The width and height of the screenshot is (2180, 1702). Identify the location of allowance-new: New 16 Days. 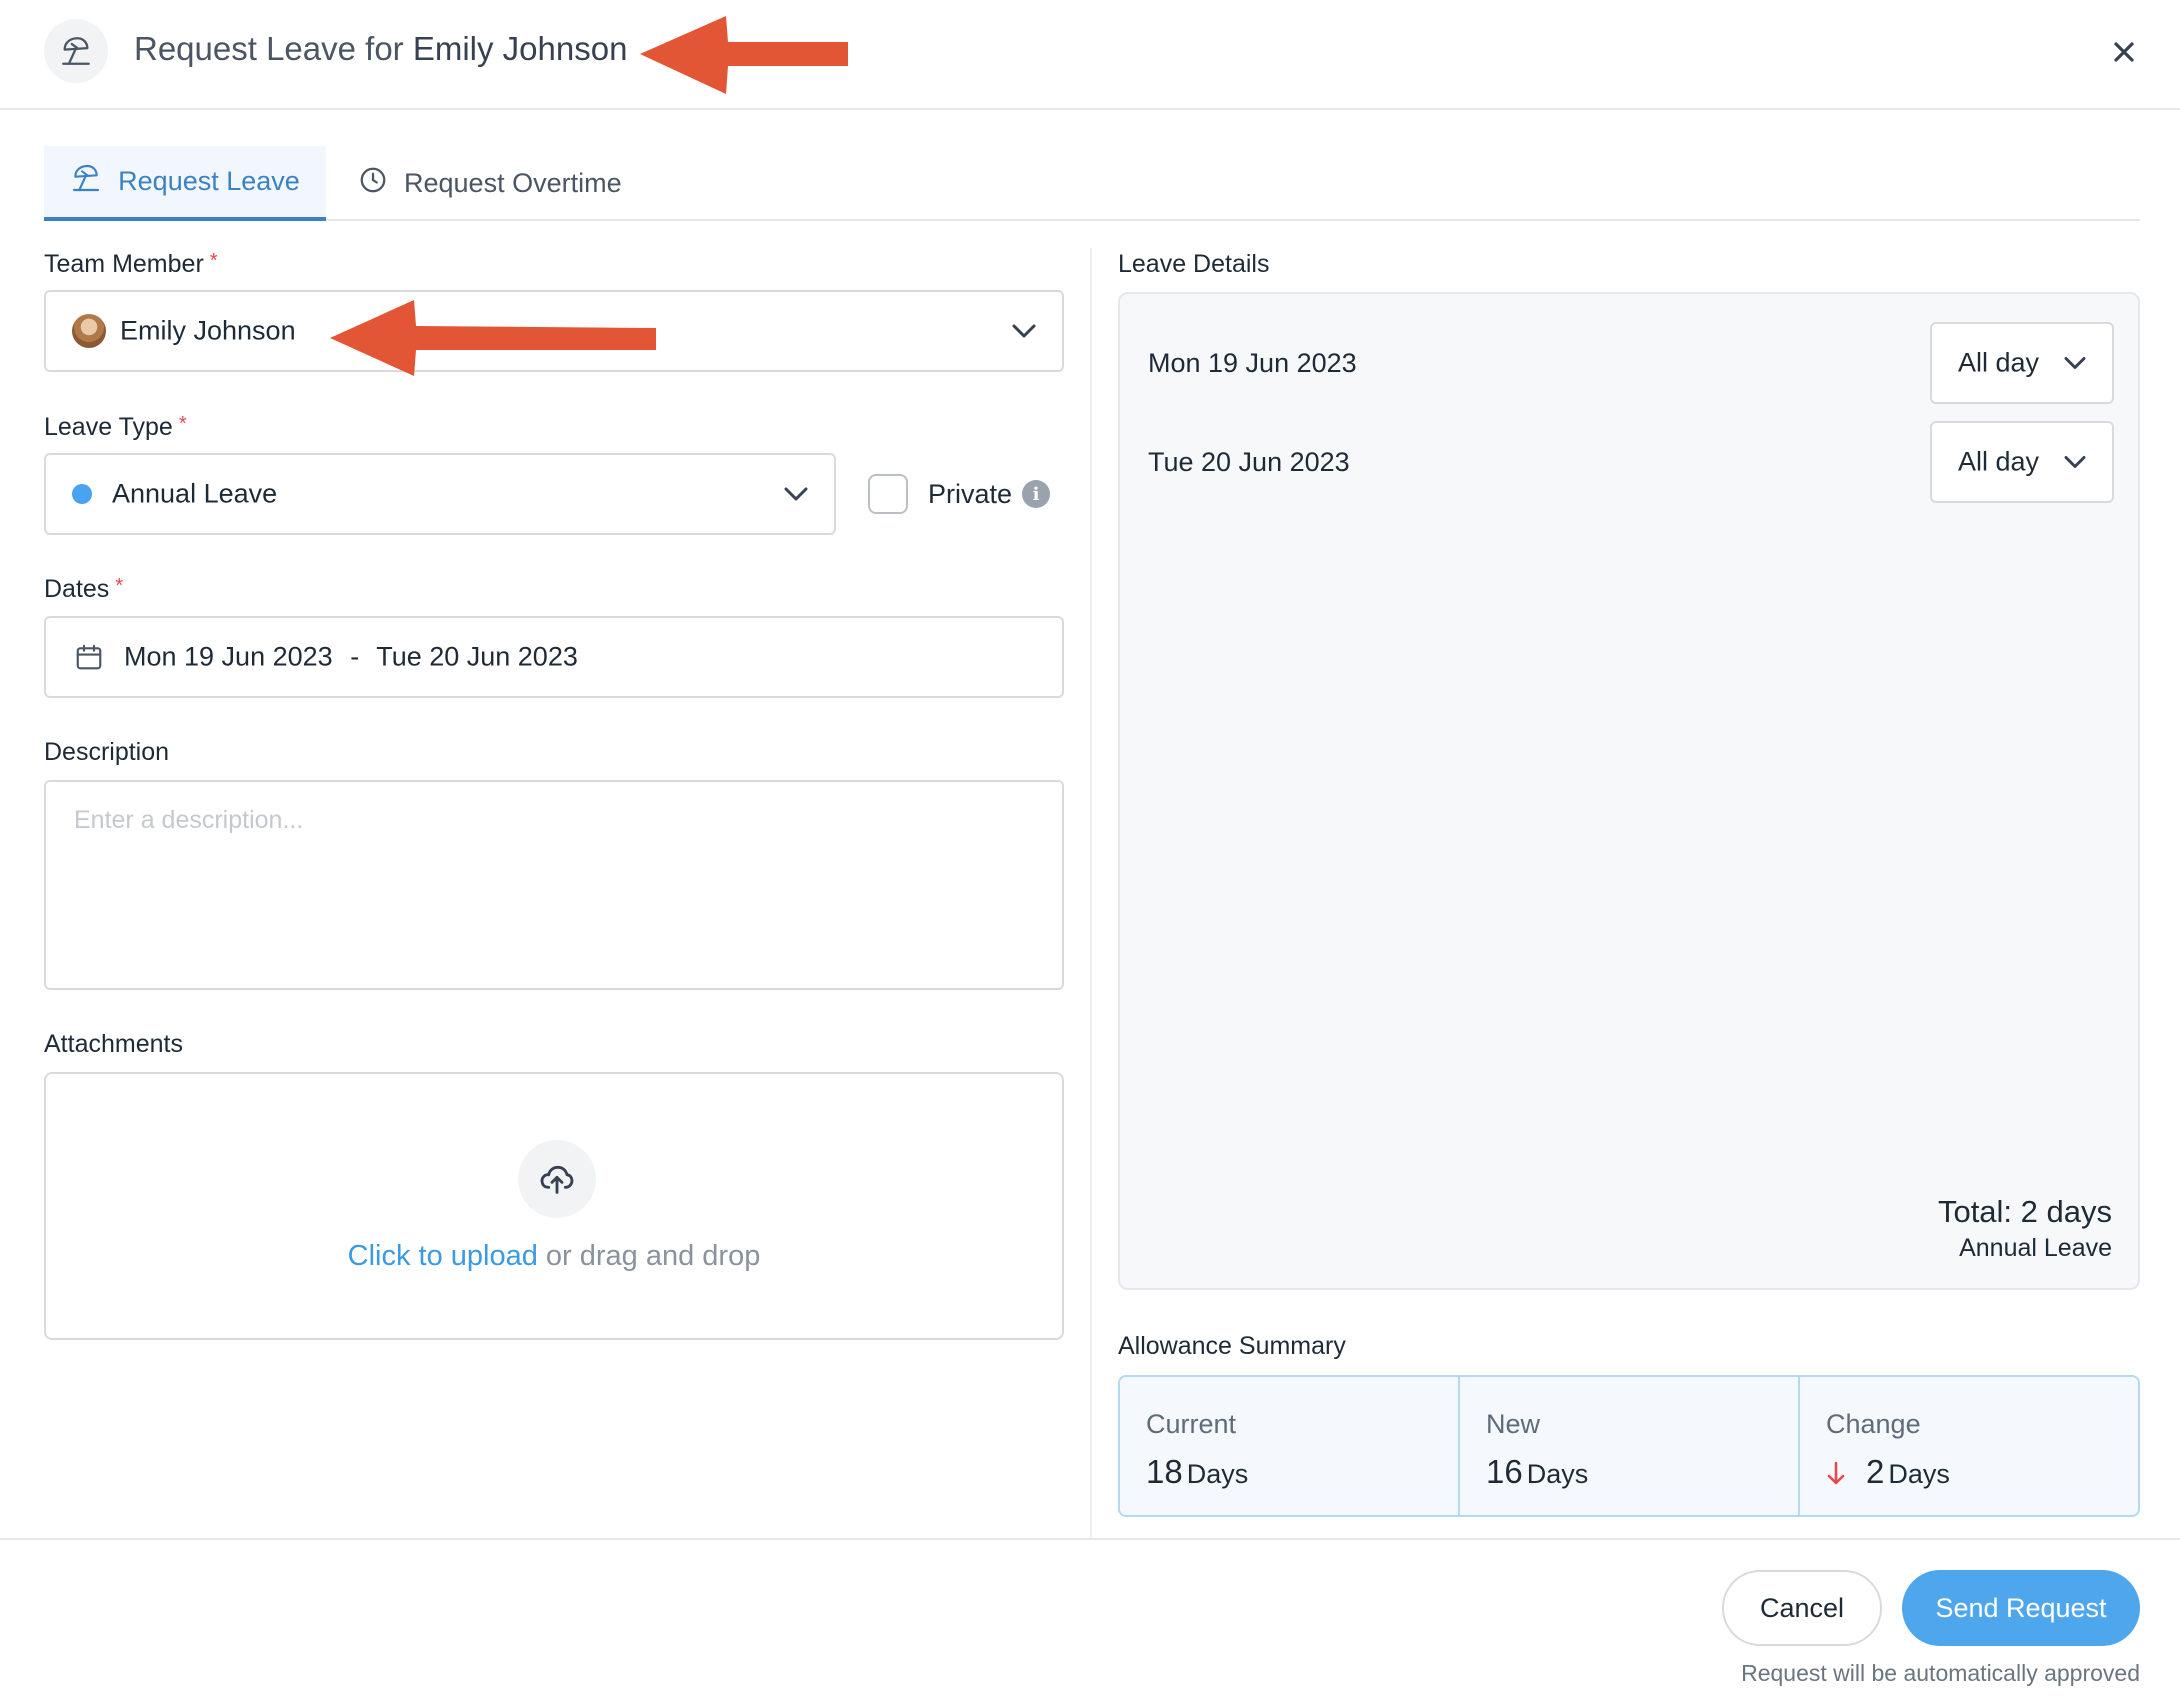
(1630, 1446).